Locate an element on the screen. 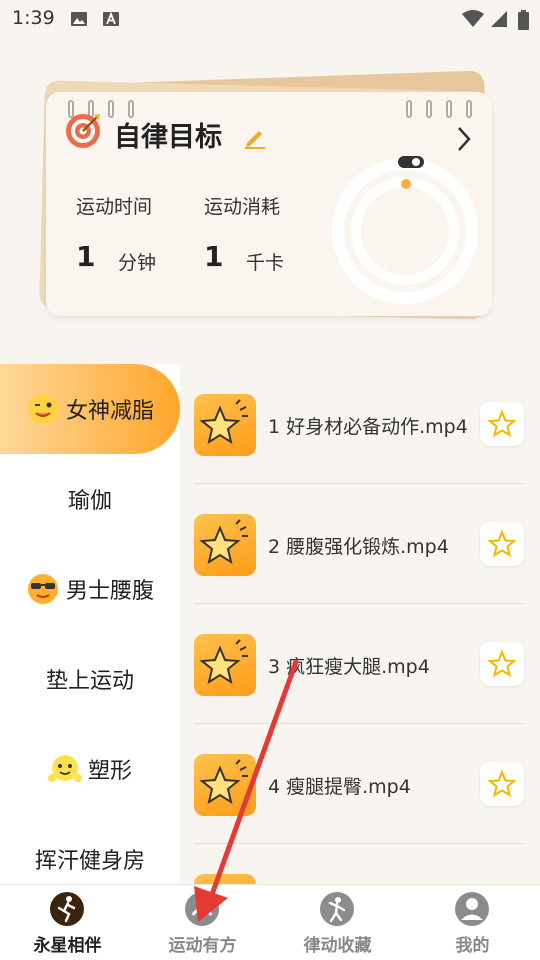  sunglasses-face-icon is located at coordinates (42, 589).